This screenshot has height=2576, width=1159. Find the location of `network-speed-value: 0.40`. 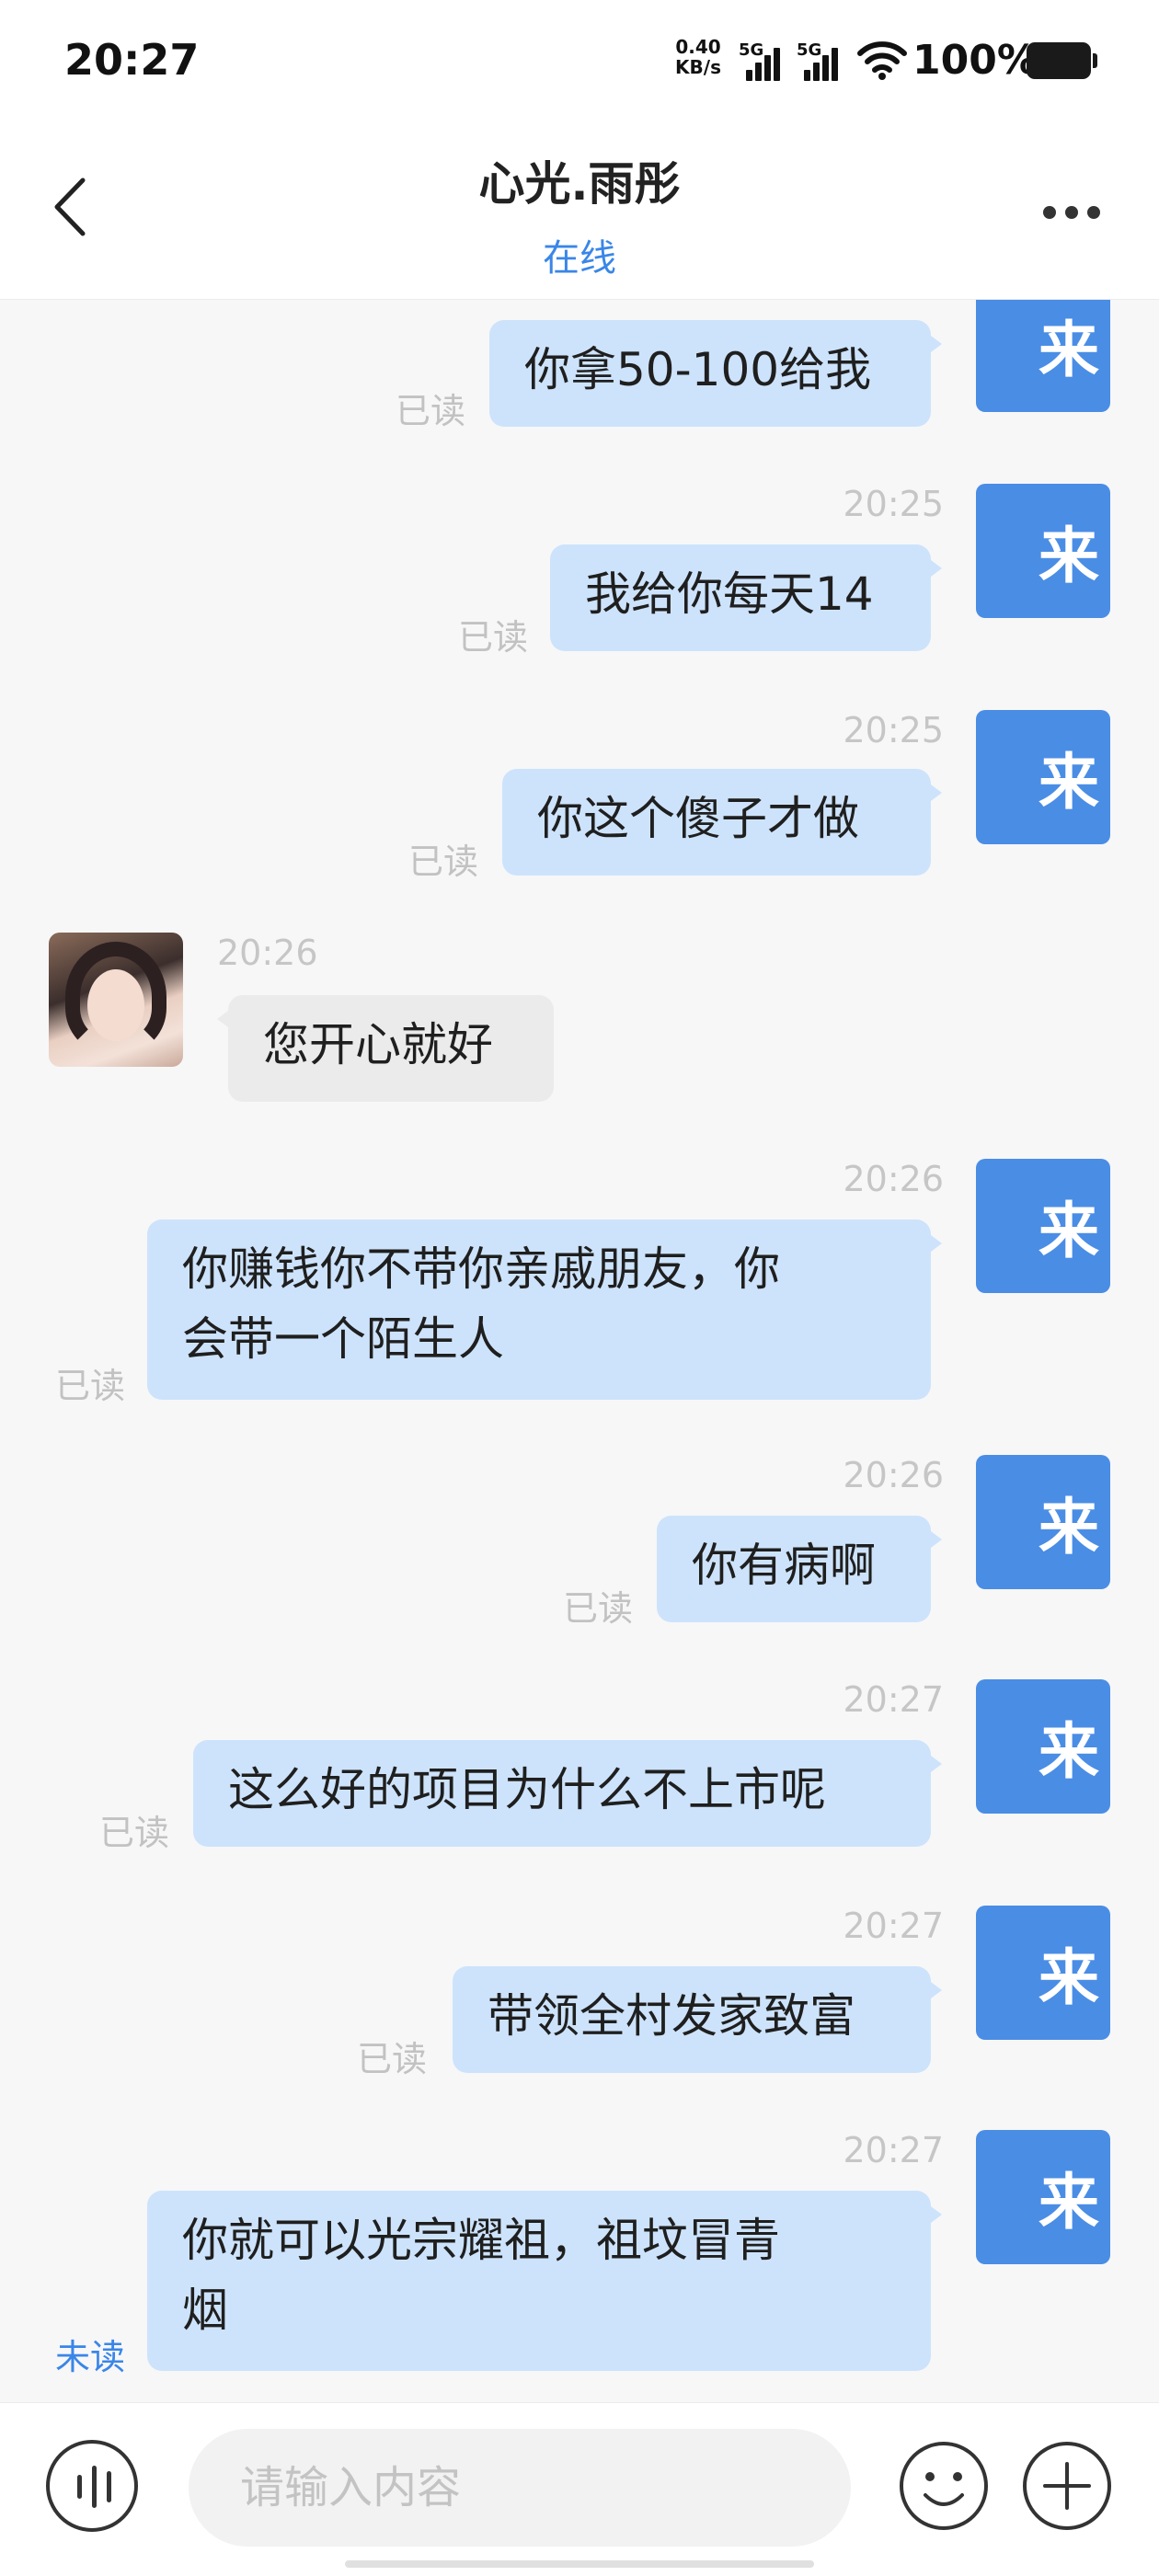

network-speed-value: 0.40 is located at coordinates (698, 47).